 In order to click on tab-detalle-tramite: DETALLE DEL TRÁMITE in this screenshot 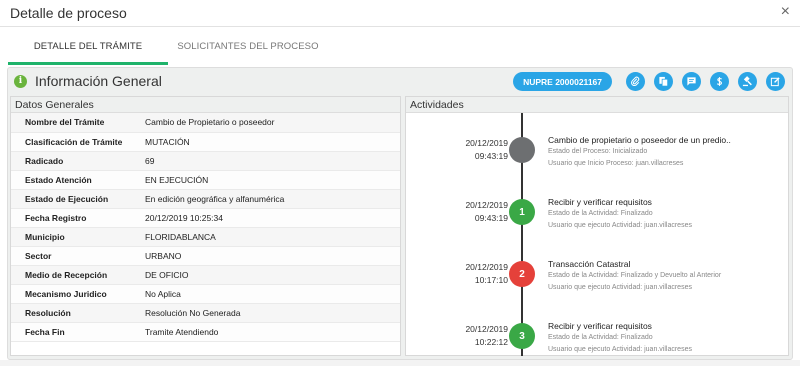, I will do `click(88, 46)`.